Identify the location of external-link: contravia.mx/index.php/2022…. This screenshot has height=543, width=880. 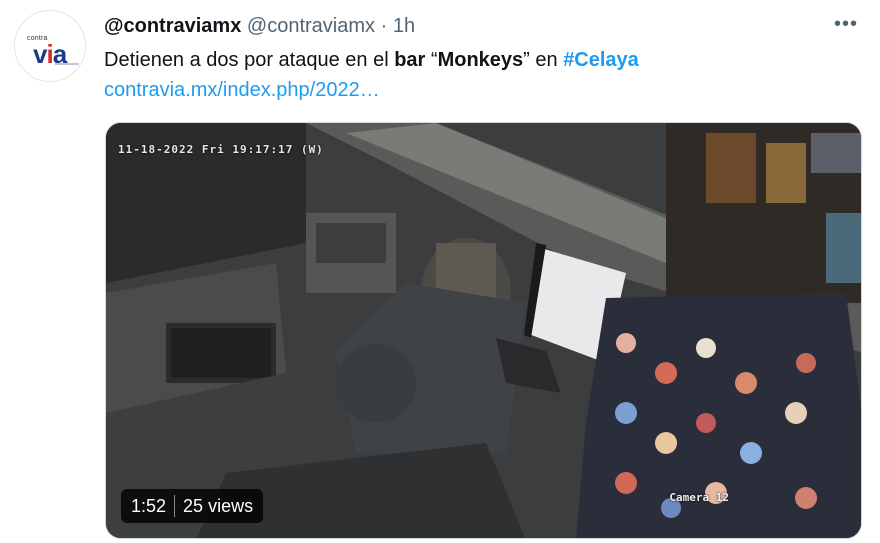
(242, 90).